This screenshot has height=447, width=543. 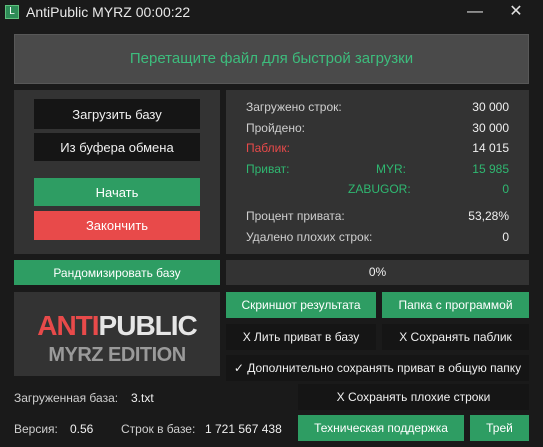 What do you see at coordinates (379, 189) in the screenshot?
I see `zabugor-label: ZABUGOR:` at bounding box center [379, 189].